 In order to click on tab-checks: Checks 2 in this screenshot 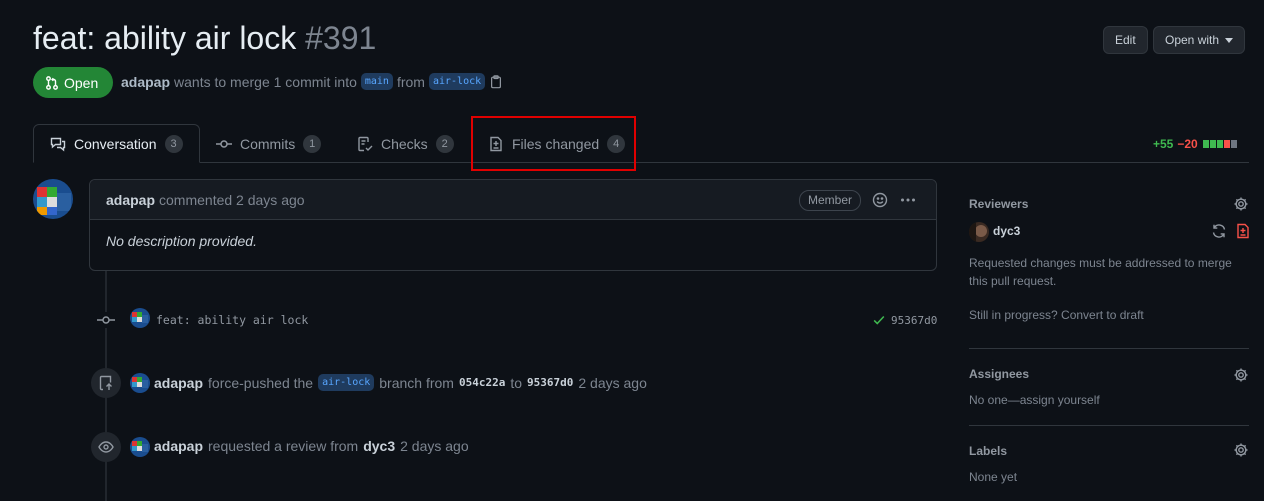, I will do `click(405, 143)`.